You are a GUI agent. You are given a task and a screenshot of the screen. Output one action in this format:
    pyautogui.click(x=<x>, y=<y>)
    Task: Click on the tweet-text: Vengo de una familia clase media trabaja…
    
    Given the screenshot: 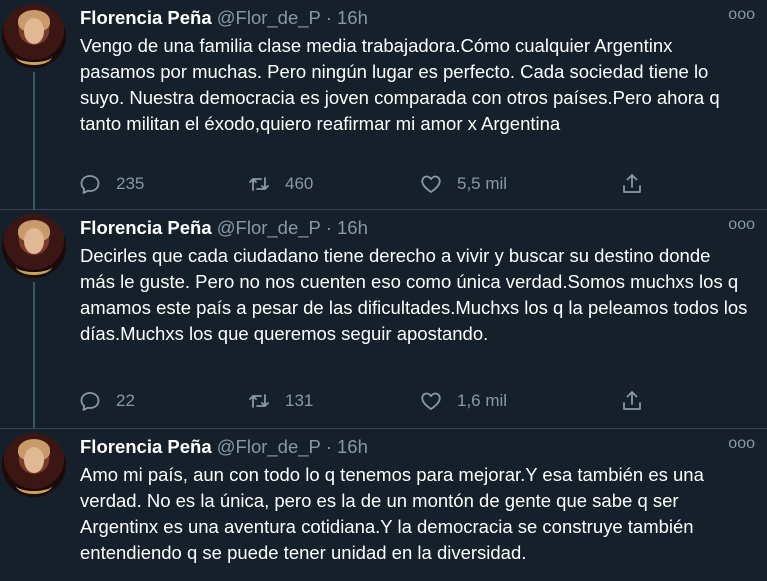 What is the action you would take?
    pyautogui.click(x=400, y=84)
    